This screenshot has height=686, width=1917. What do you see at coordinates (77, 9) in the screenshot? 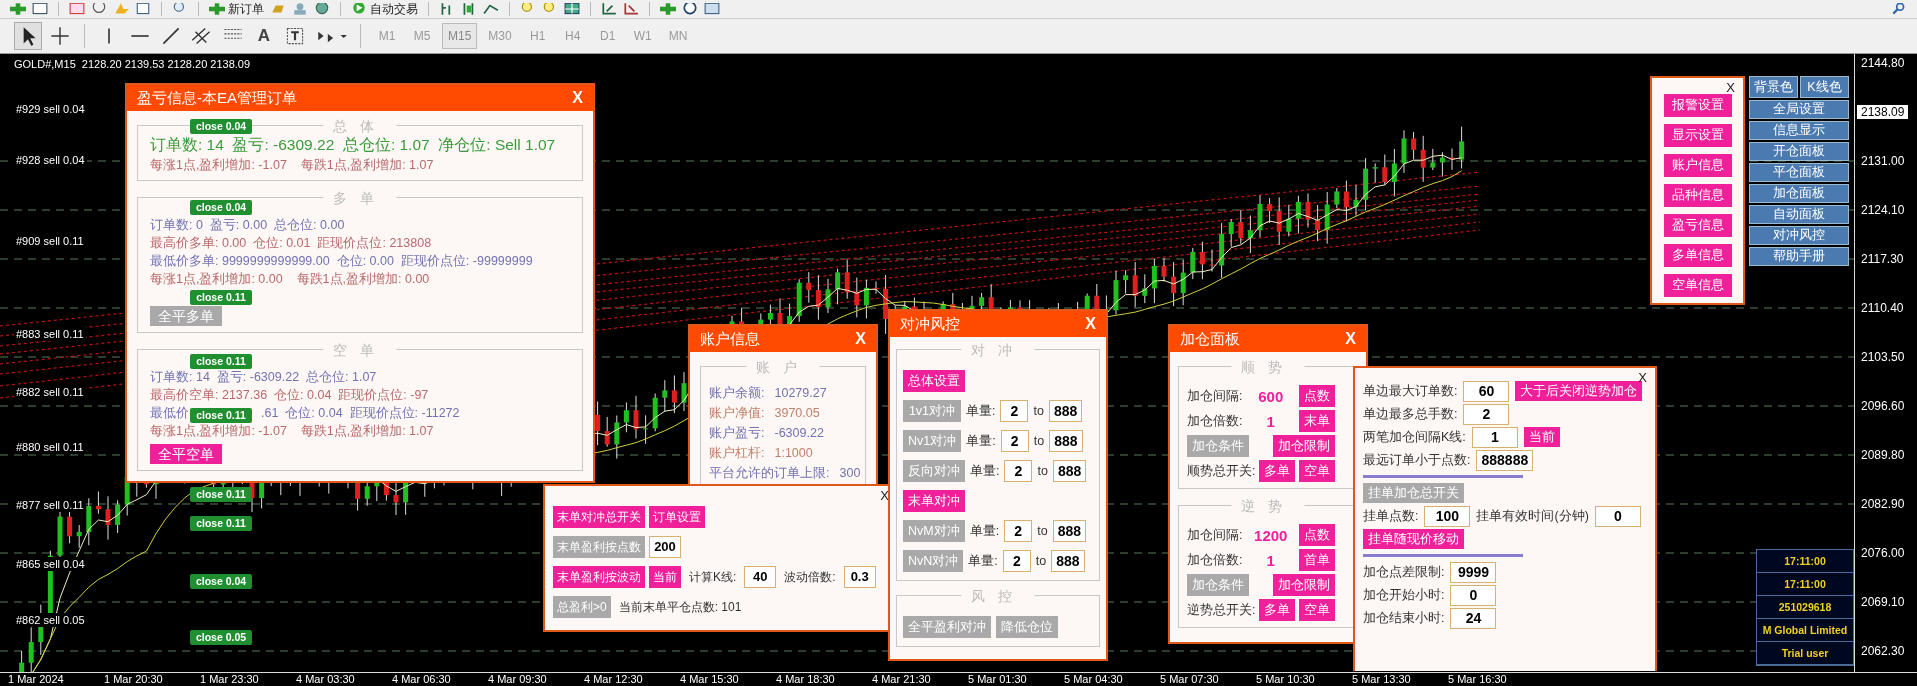
I see `chart-icon` at bounding box center [77, 9].